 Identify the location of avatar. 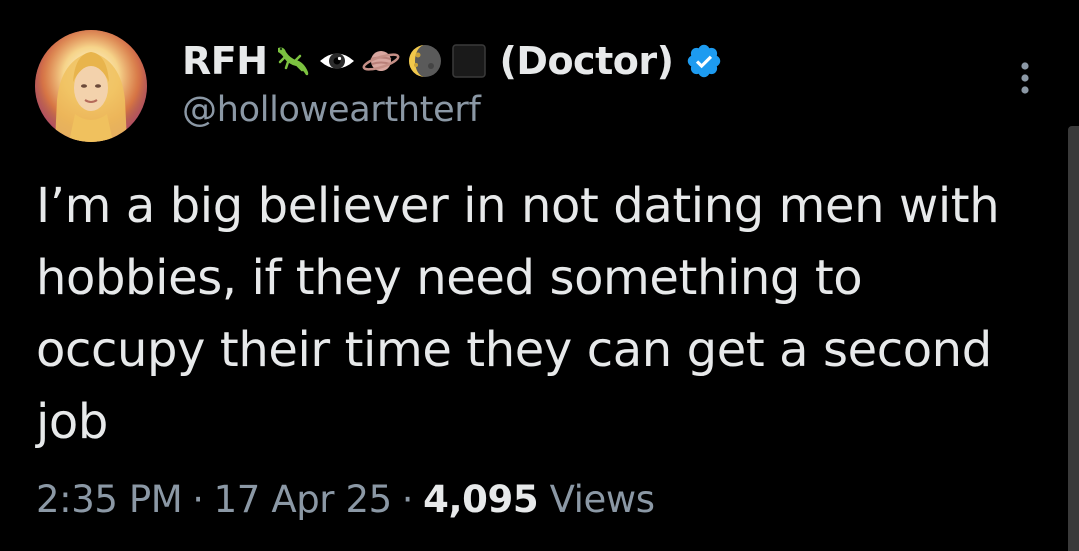
(91, 86).